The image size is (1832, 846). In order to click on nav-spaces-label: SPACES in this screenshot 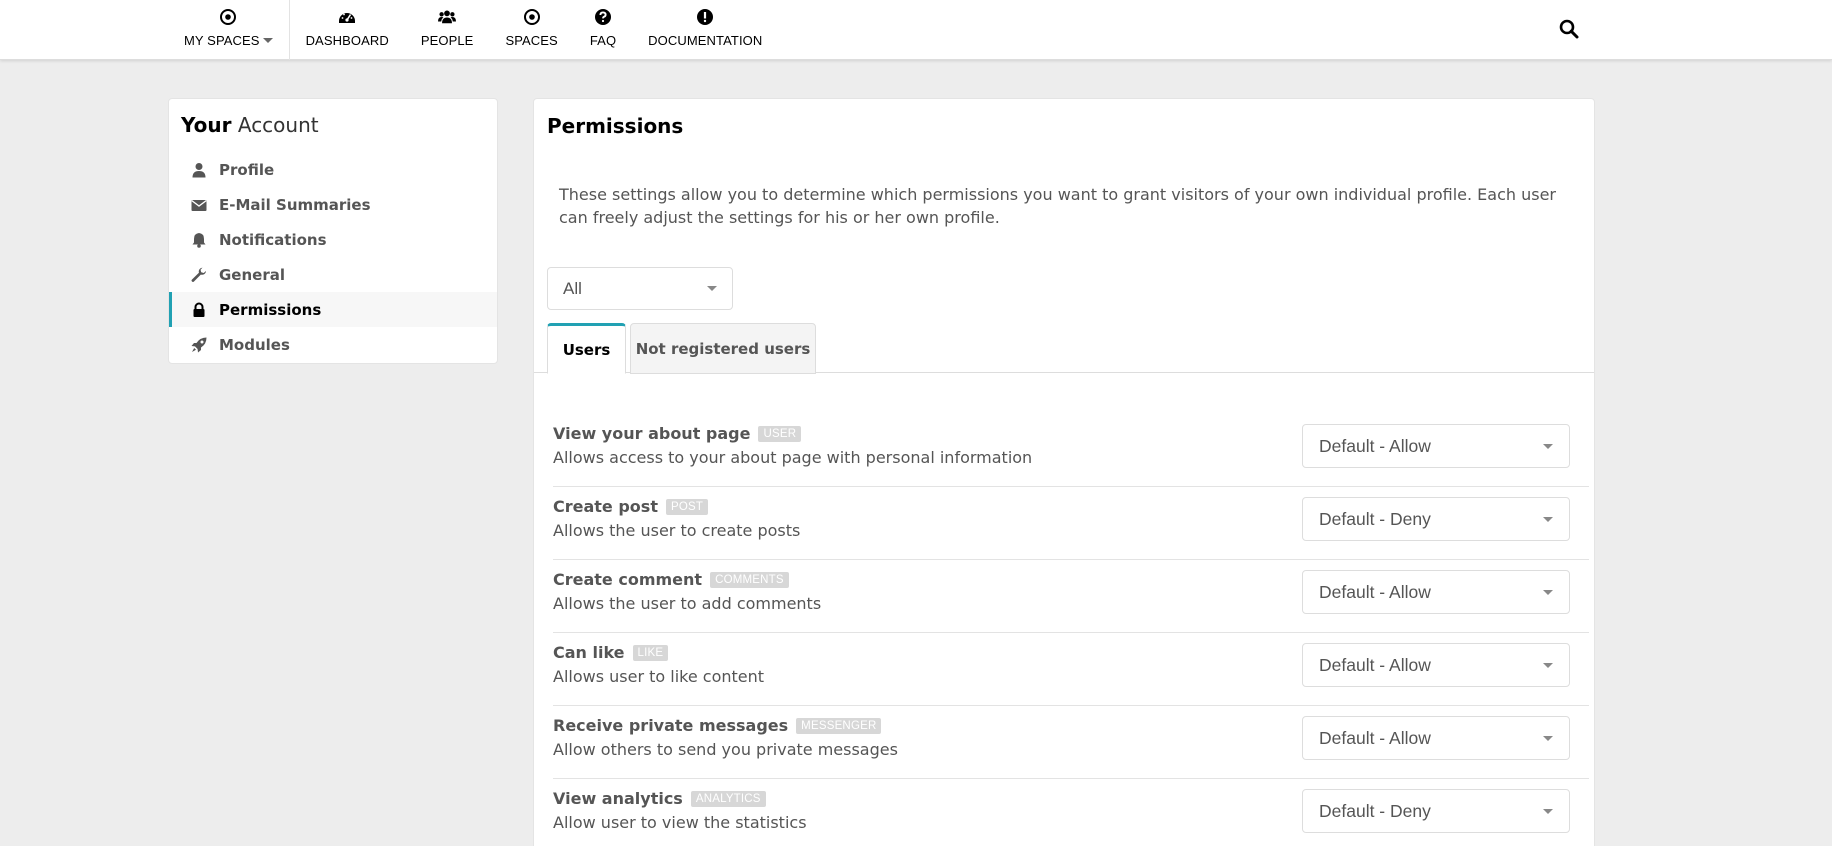, I will do `click(531, 40)`.